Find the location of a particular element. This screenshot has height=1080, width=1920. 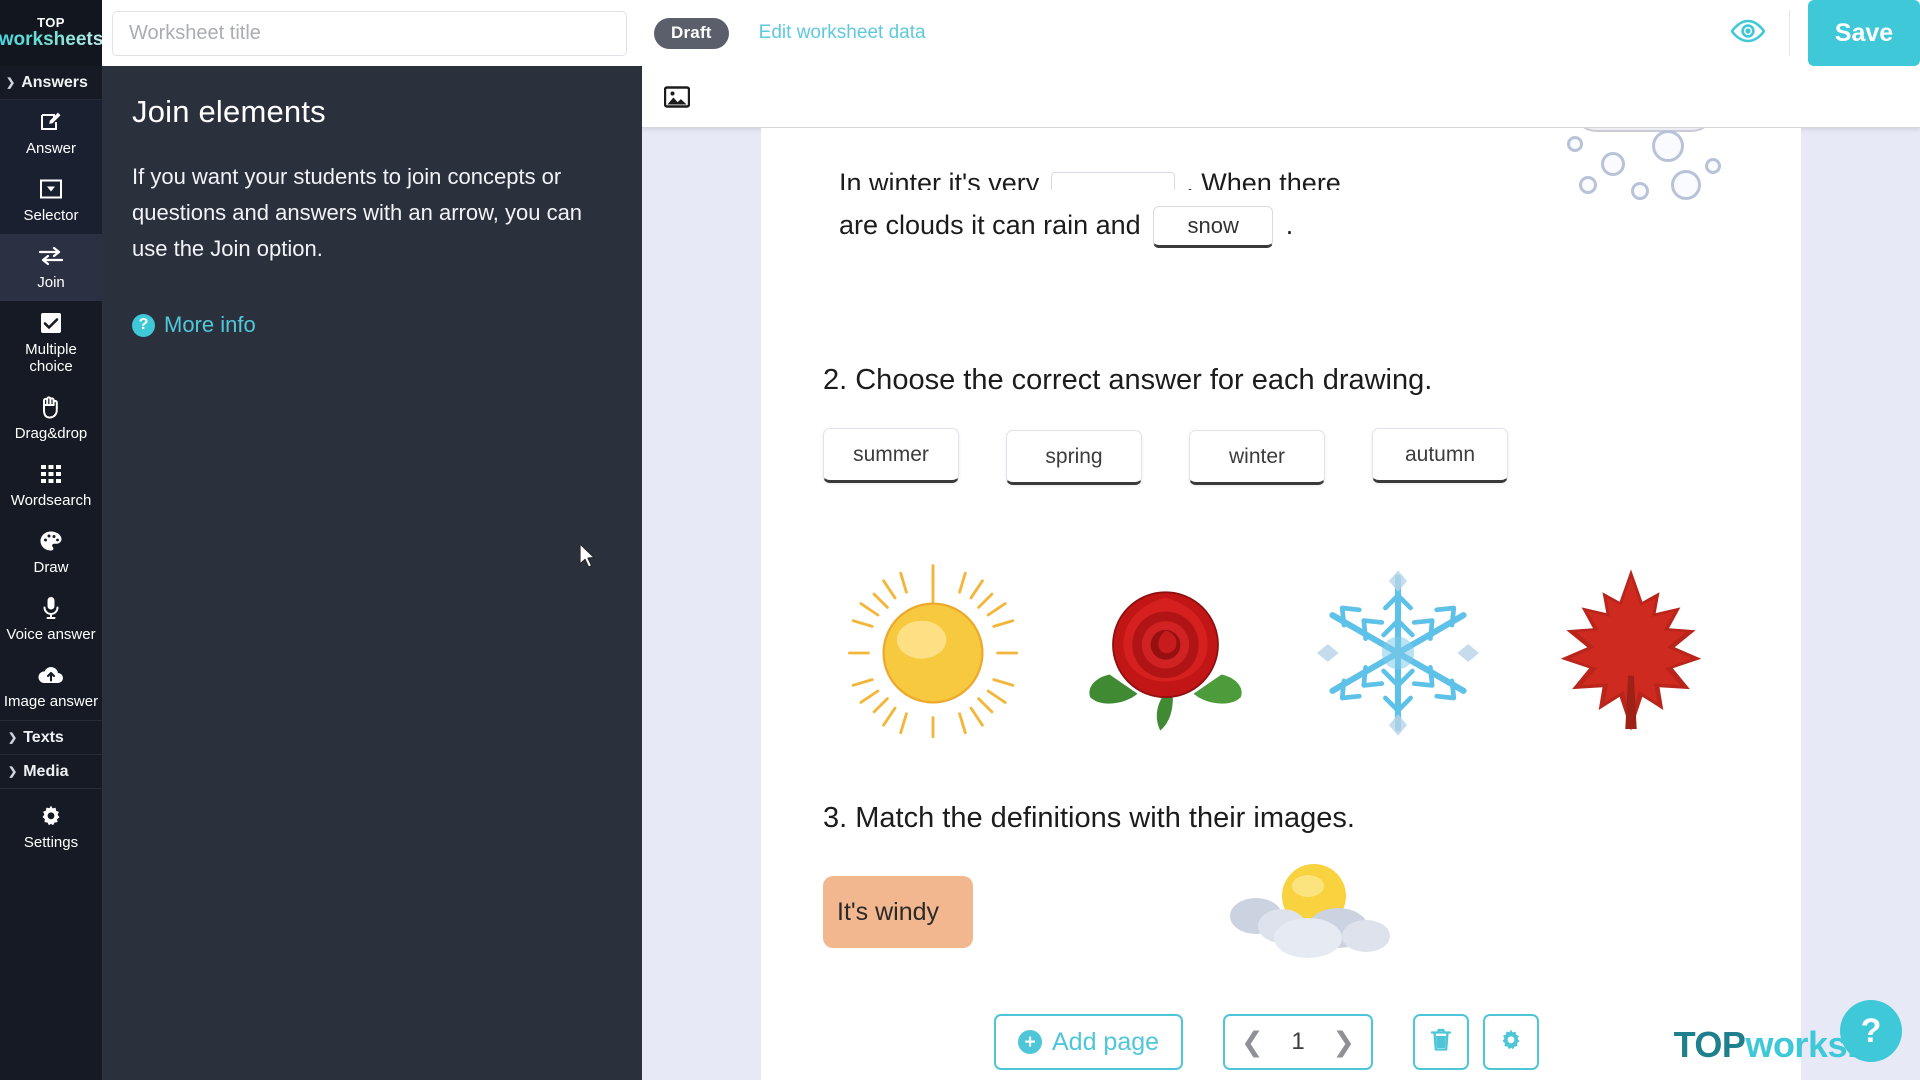

worksheet-title-input is located at coordinates (369, 33).